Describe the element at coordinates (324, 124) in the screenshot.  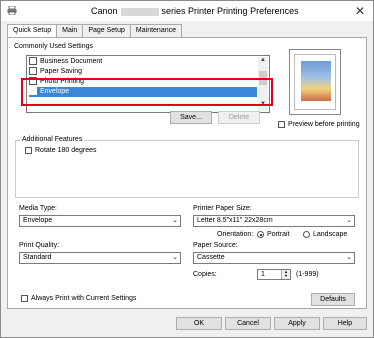
I see `preview-checkbox-label: Preview before printing` at that location.